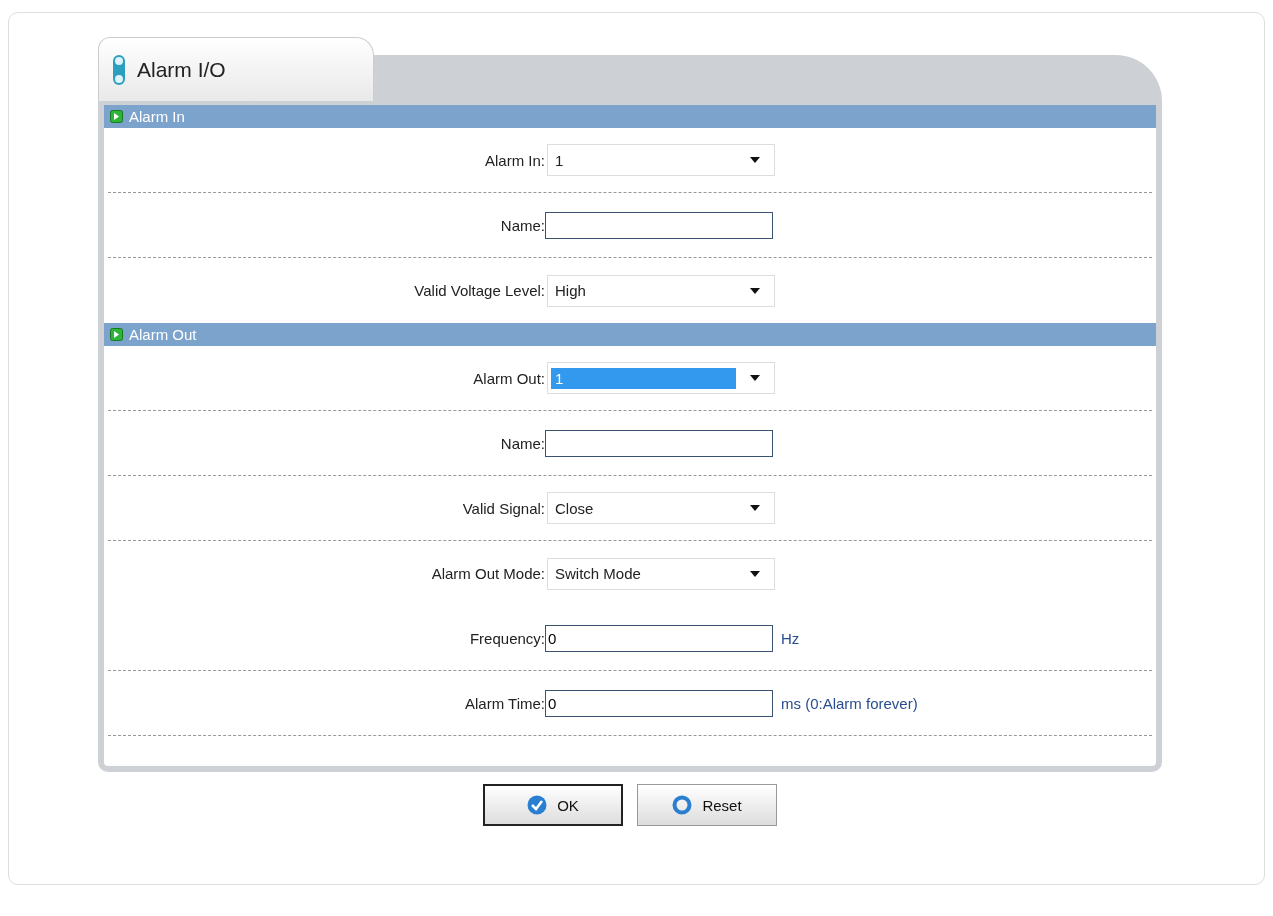 The image size is (1273, 916). What do you see at coordinates (514, 160) in the screenshot?
I see `field-label: Alarm In:` at bounding box center [514, 160].